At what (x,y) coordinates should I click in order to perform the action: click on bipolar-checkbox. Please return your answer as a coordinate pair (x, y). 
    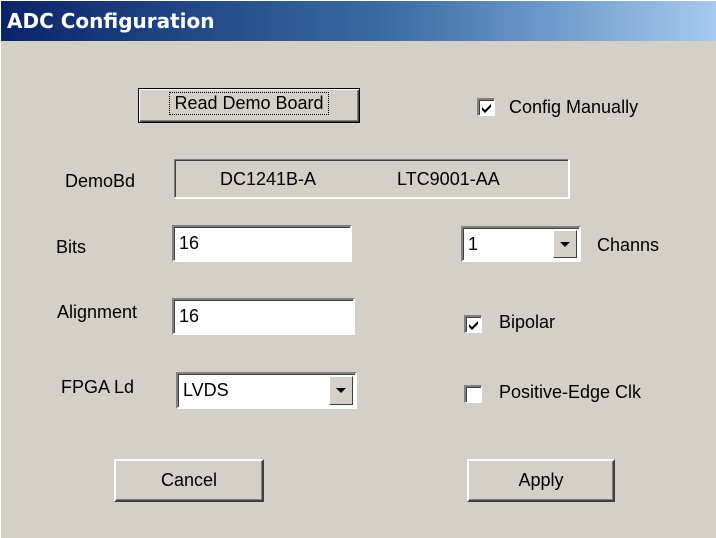
    Looking at the image, I should click on (473, 324).